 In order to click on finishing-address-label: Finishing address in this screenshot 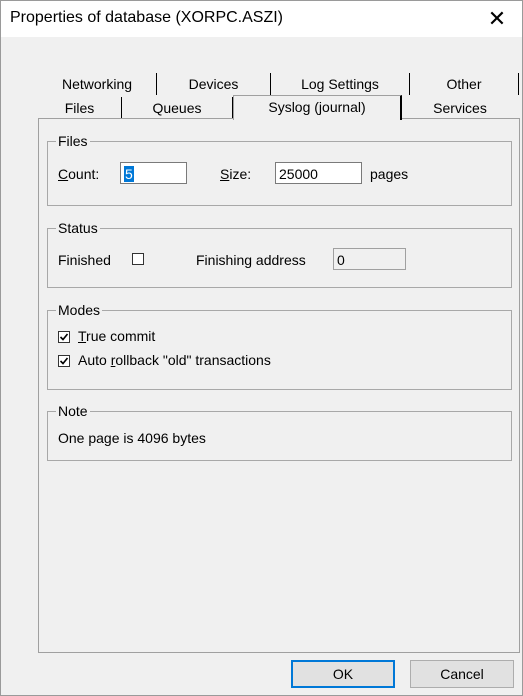, I will do `click(251, 260)`.